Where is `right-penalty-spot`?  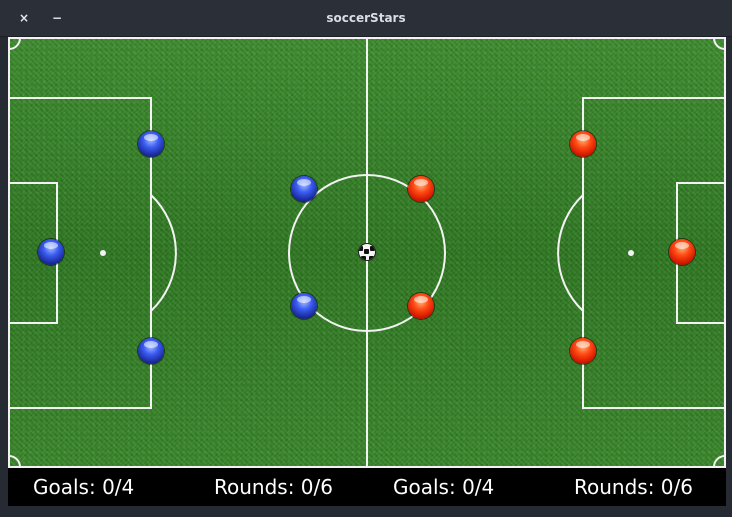
right-penalty-spot is located at coordinates (631, 253).